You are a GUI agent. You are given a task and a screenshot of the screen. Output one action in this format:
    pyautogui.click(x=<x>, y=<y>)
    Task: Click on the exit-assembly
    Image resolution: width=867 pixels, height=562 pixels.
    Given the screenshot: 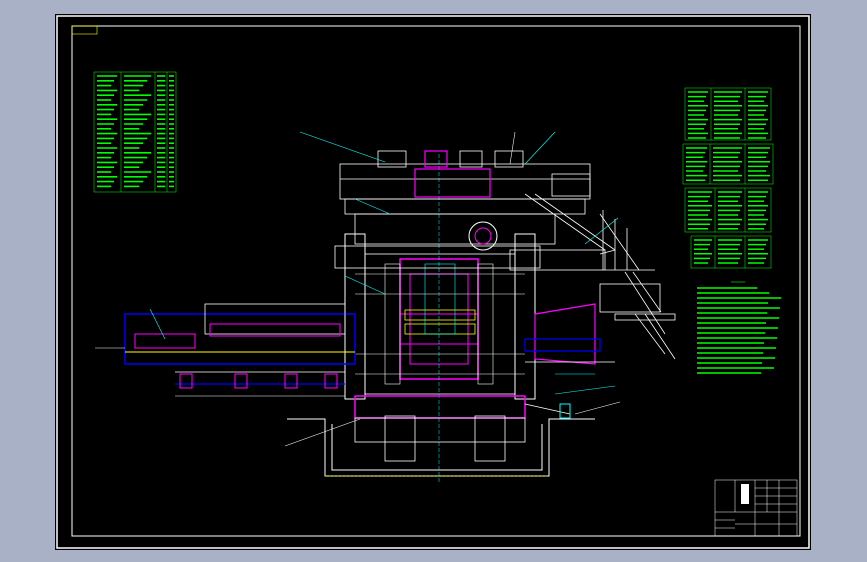 What is the action you would take?
    pyautogui.click(x=569, y=334)
    